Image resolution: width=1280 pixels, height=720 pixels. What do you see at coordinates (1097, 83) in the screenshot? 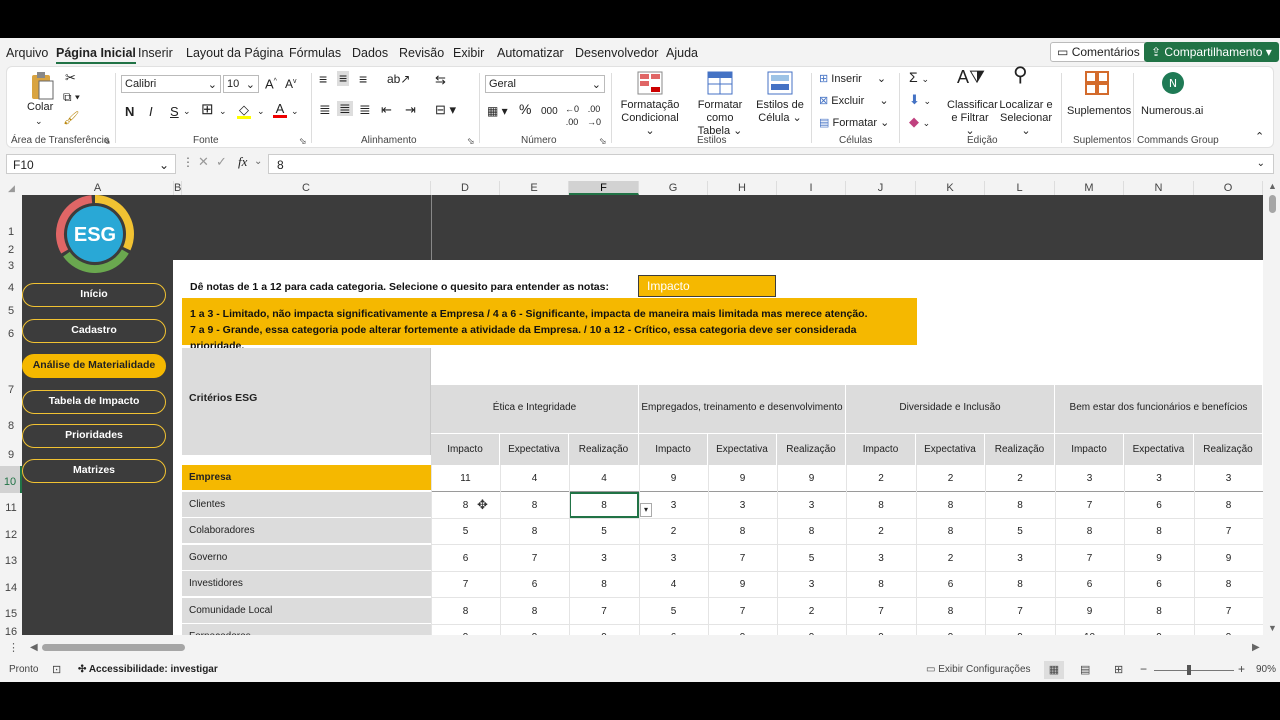
I see `addins-icon` at bounding box center [1097, 83].